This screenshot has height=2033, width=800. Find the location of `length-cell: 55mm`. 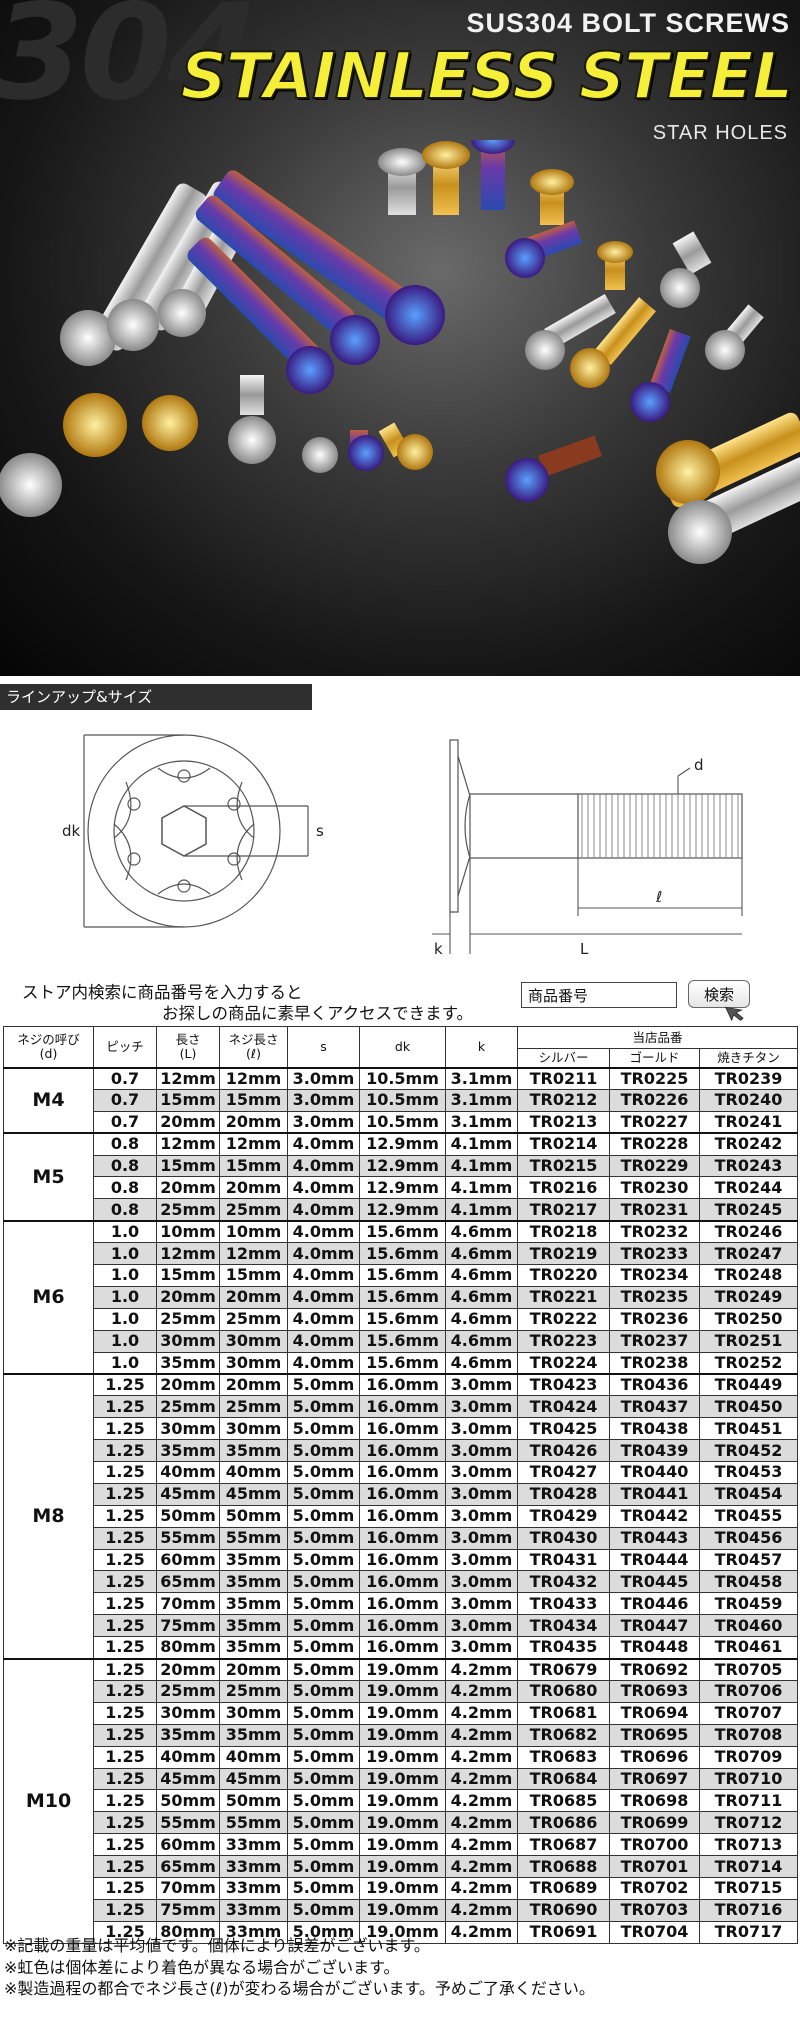

length-cell: 55mm is located at coordinates (188, 1538).